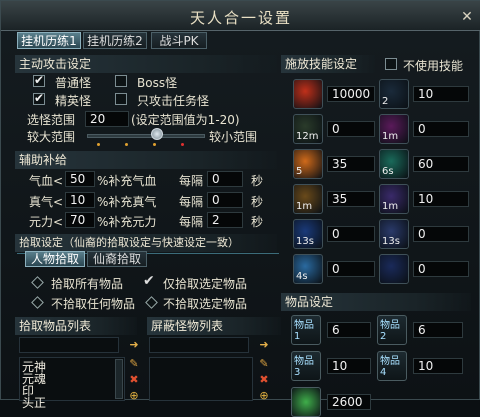  Describe the element at coordinates (46, 222) in the screenshot. I see `yuanli-label: 元力<` at that location.